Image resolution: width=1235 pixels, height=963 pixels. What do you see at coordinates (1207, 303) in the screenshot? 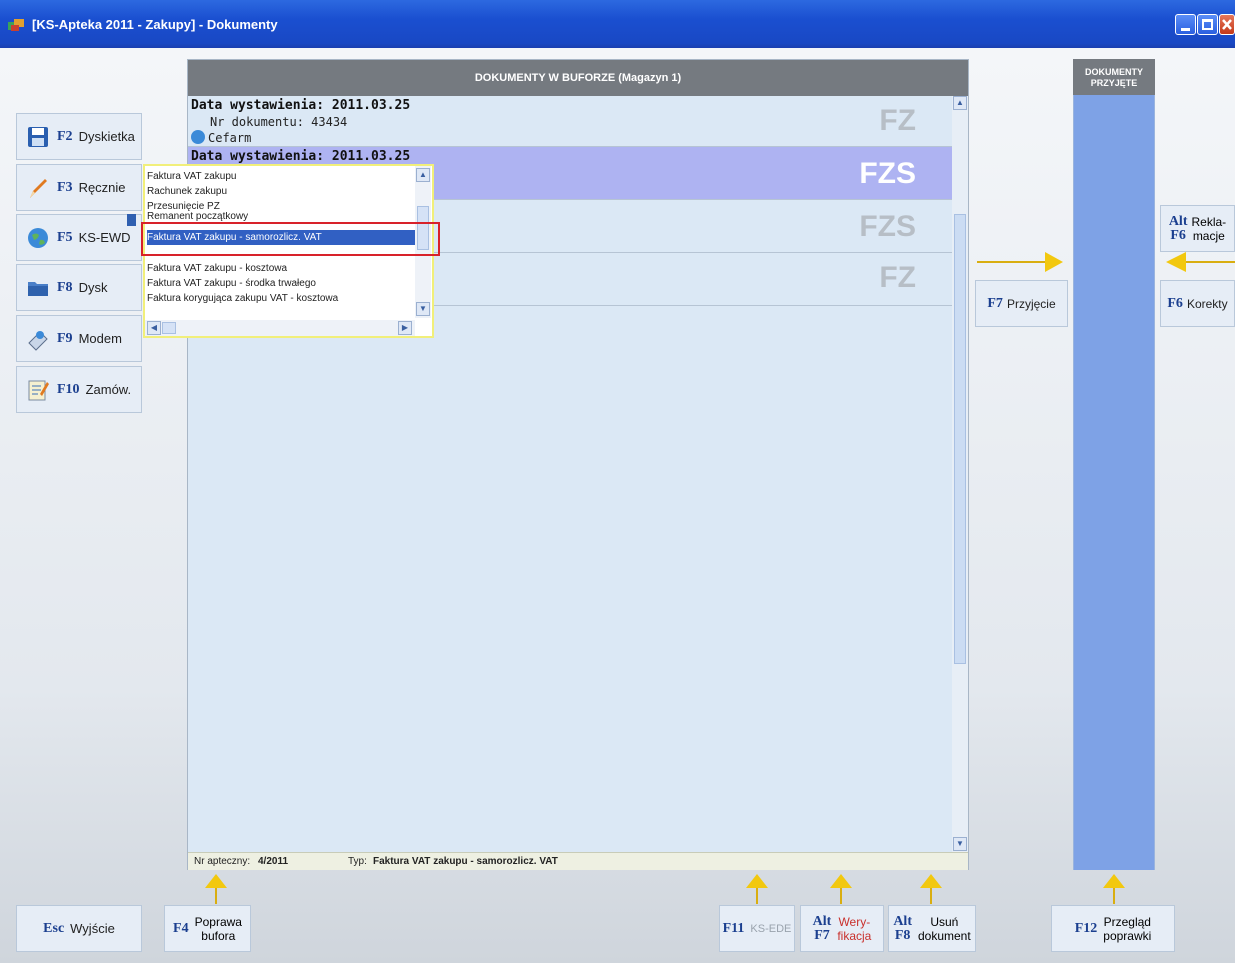
I see `corrections-label: Korekty` at bounding box center [1207, 303].